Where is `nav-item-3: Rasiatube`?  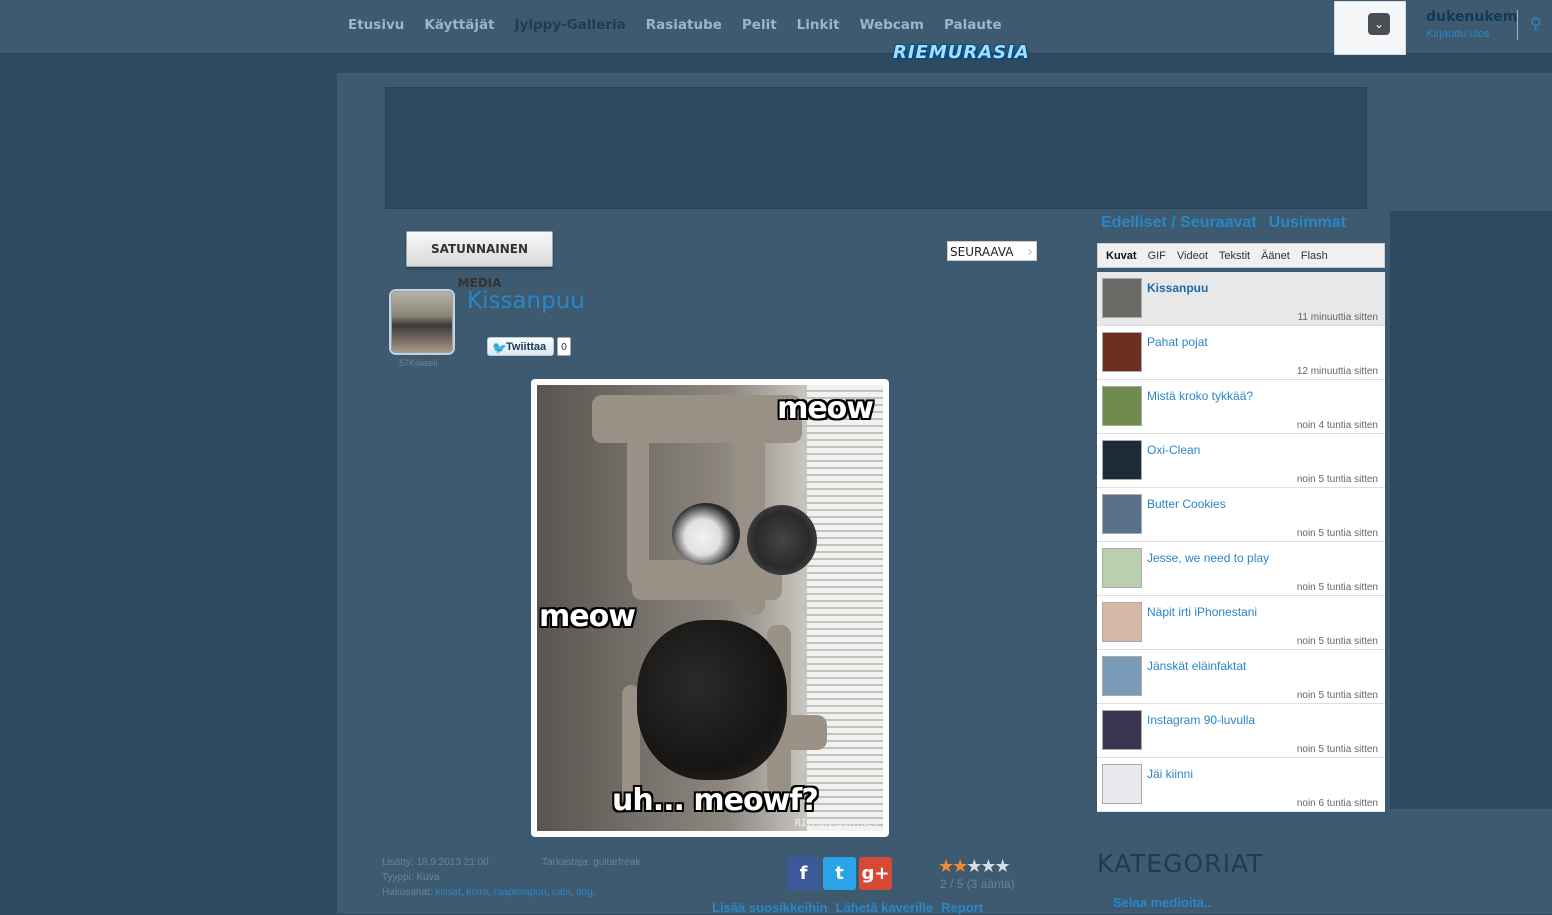
nav-item-3: Rasiatube is located at coordinates (684, 25).